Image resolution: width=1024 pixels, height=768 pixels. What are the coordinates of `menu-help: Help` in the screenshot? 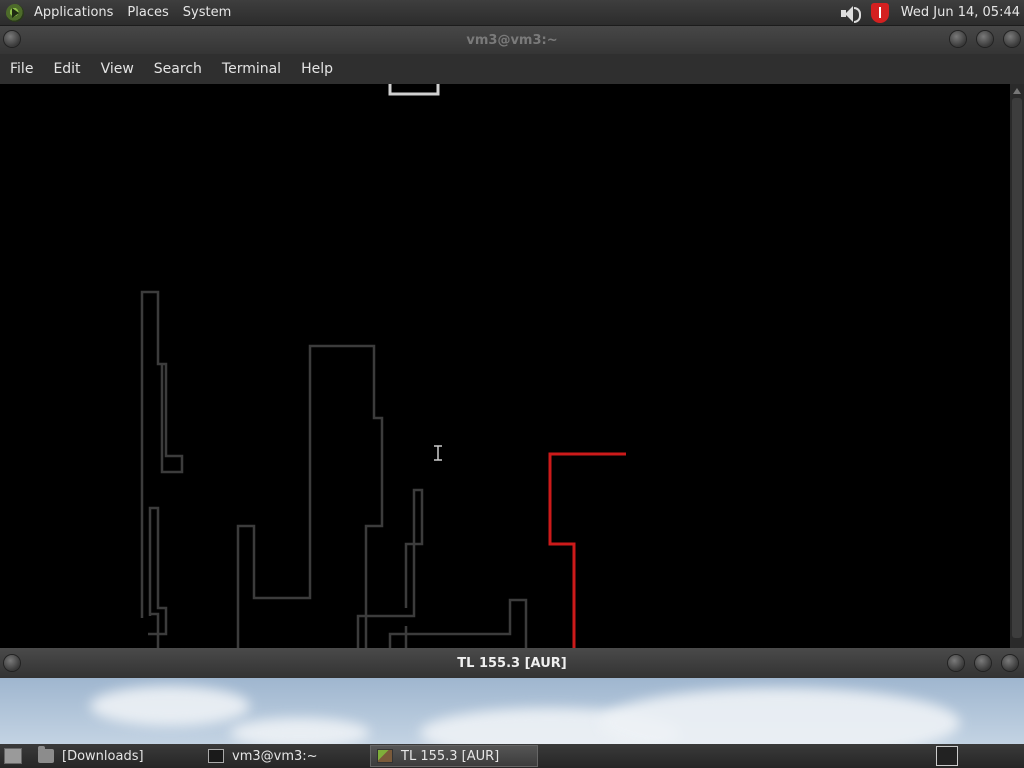 It's located at (317, 69).